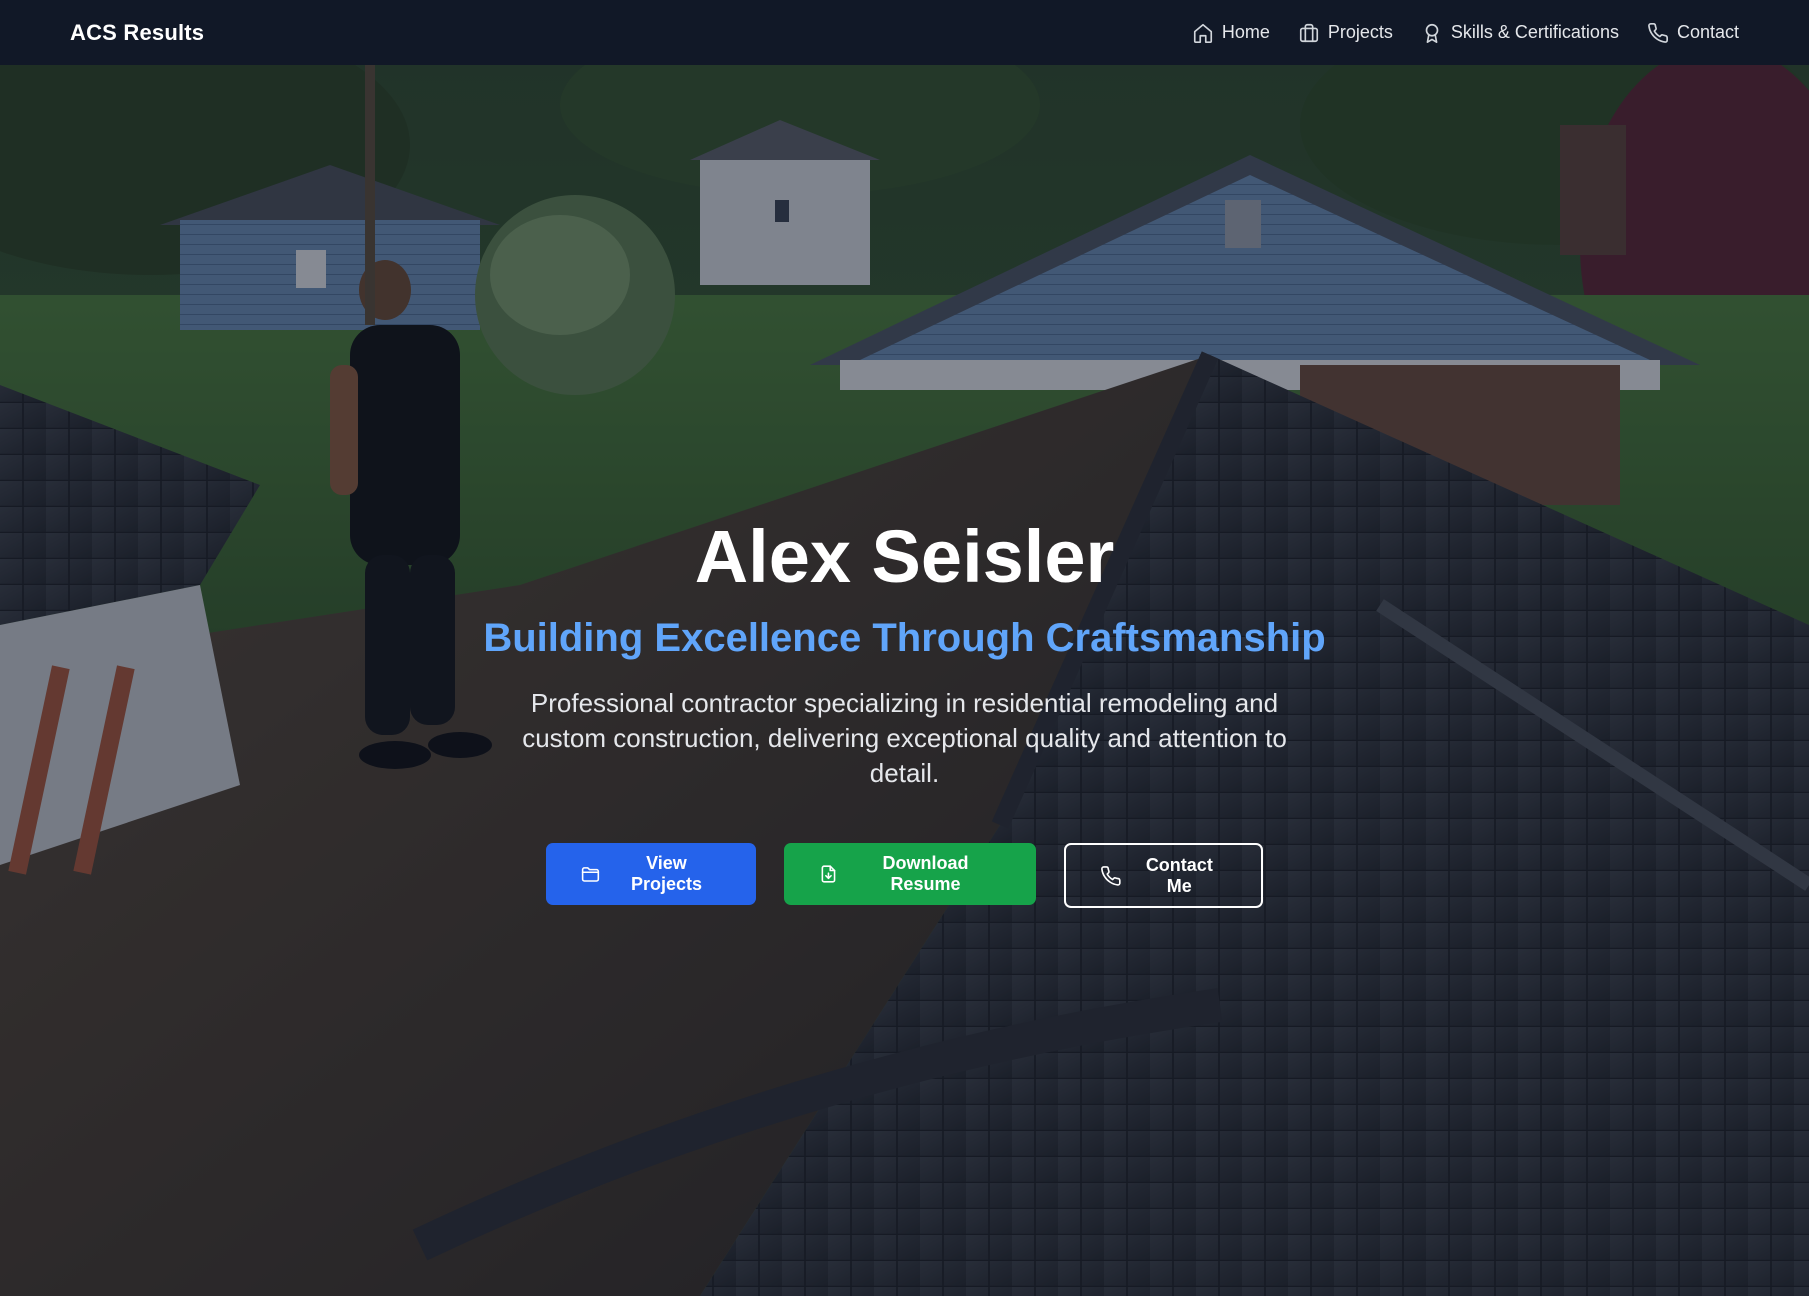  Describe the element at coordinates (1360, 32) in the screenshot. I see `nav-link-label: Projects` at that location.